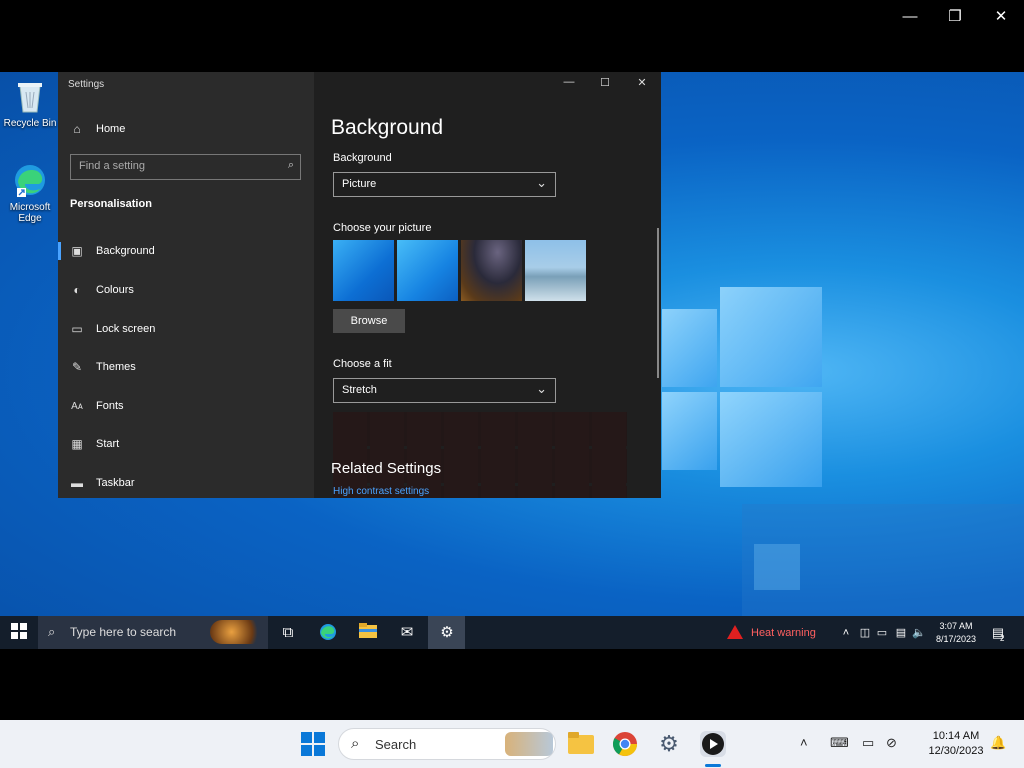 The height and width of the screenshot is (768, 1024). I want to click on home-icon: ⌂, so click(77, 129).